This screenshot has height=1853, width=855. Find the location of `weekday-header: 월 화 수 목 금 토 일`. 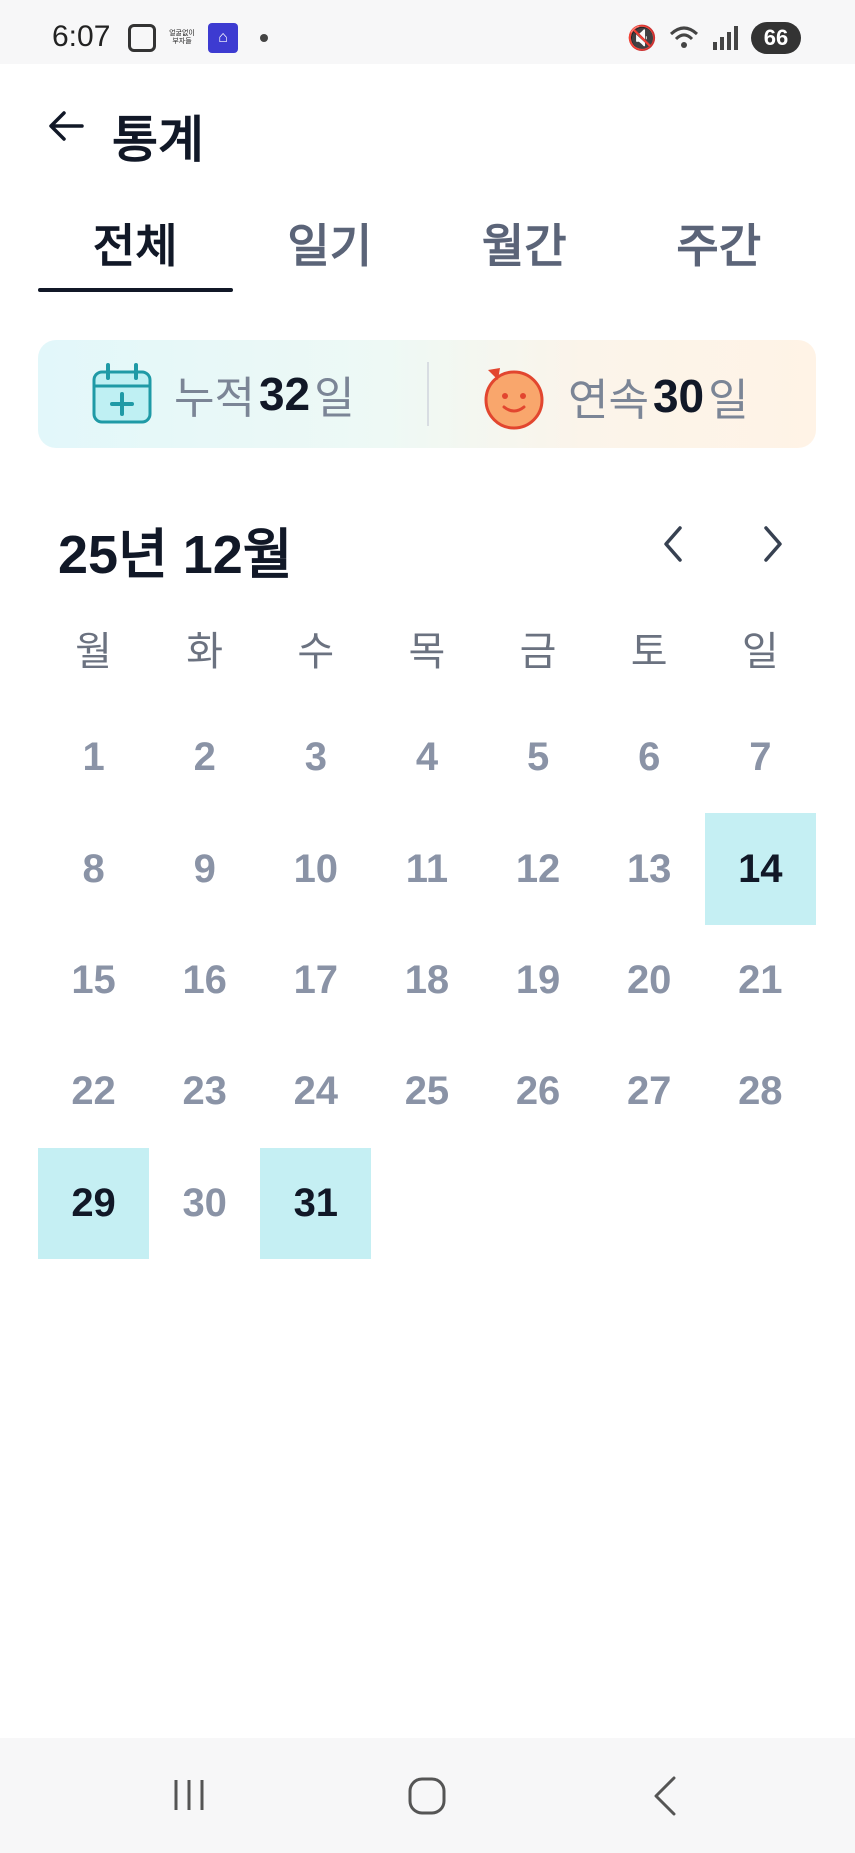

weekday-header: 월 화 수 목 금 토 일 is located at coordinates (427, 652).